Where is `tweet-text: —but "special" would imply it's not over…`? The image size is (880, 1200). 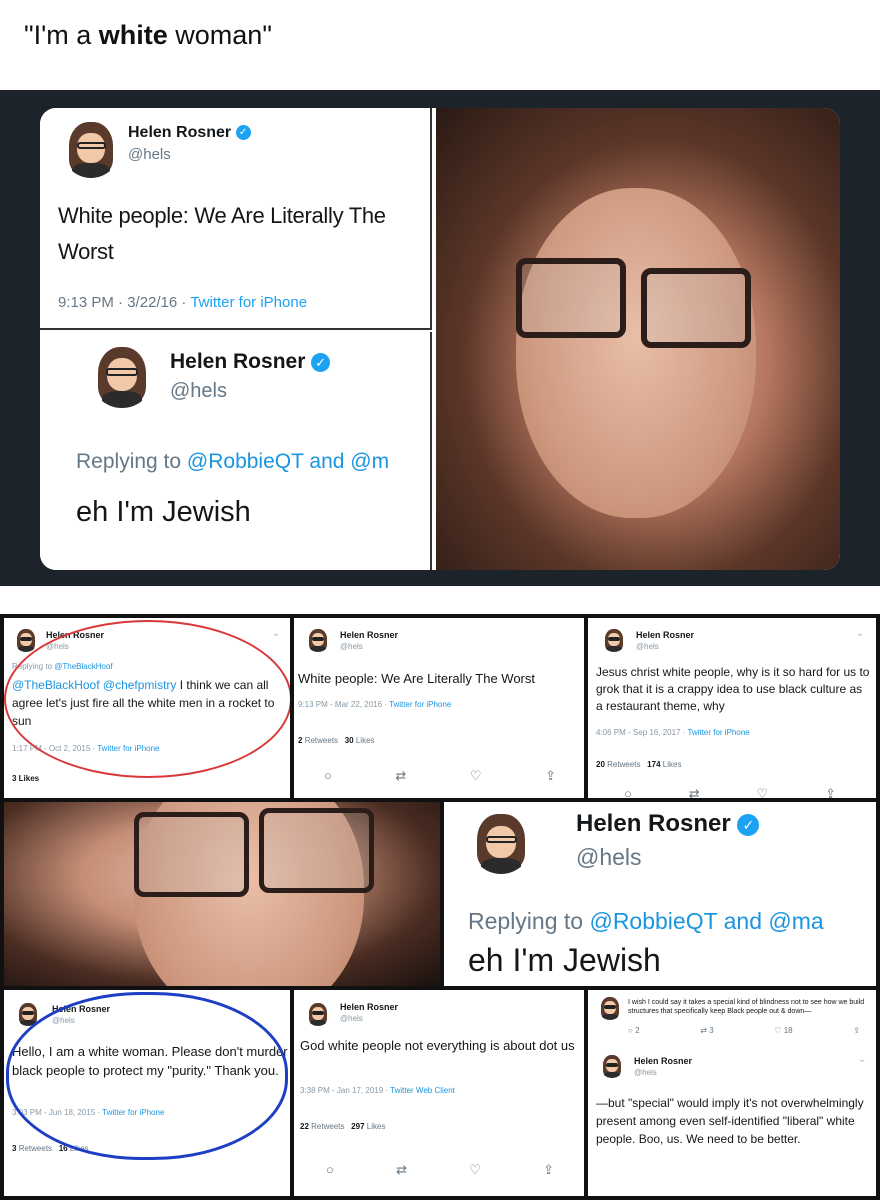
tweet-text: —but "special" would imply it's not over… is located at coordinates (730, 1121).